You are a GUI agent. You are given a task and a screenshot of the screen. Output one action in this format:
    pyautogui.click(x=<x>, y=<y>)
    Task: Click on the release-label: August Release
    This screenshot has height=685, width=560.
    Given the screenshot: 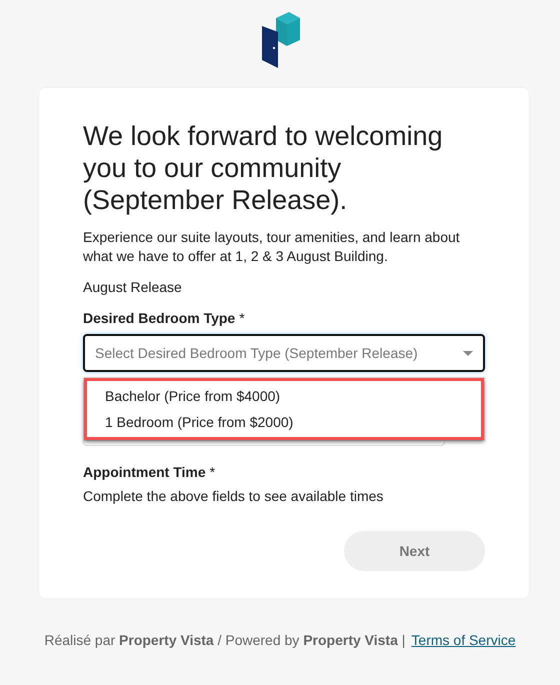 What is the action you would take?
    pyautogui.click(x=133, y=287)
    